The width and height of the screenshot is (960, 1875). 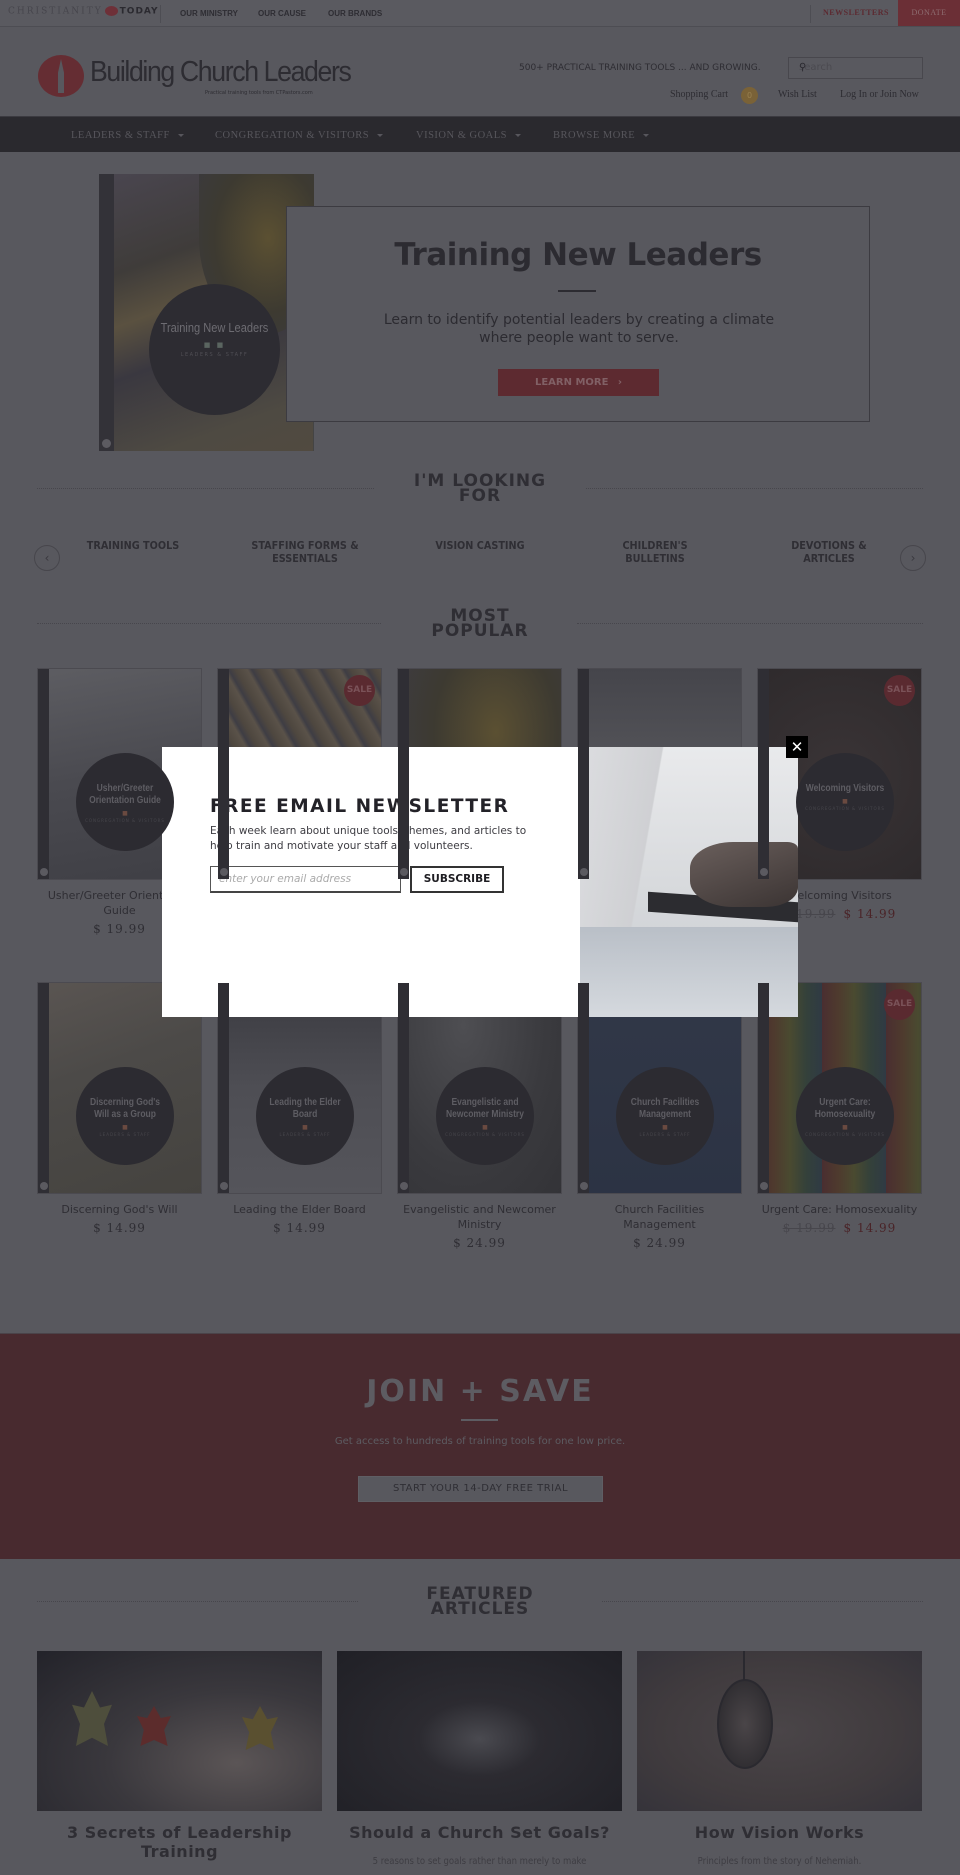 I want to click on carousel-next-button: ›, so click(x=913, y=558).